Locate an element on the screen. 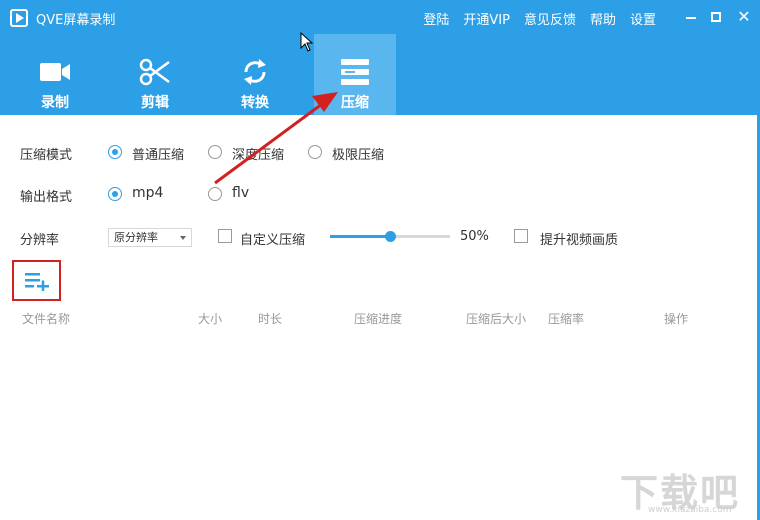  video-camera-icon is located at coordinates (55, 72).